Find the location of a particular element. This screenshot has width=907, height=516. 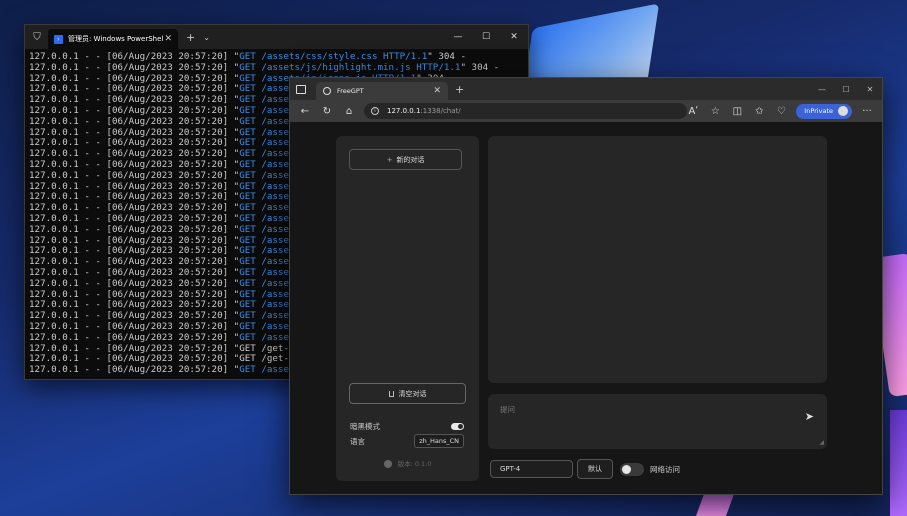

language-row: 语言 zh_Hans_CN is located at coordinates (407, 441).